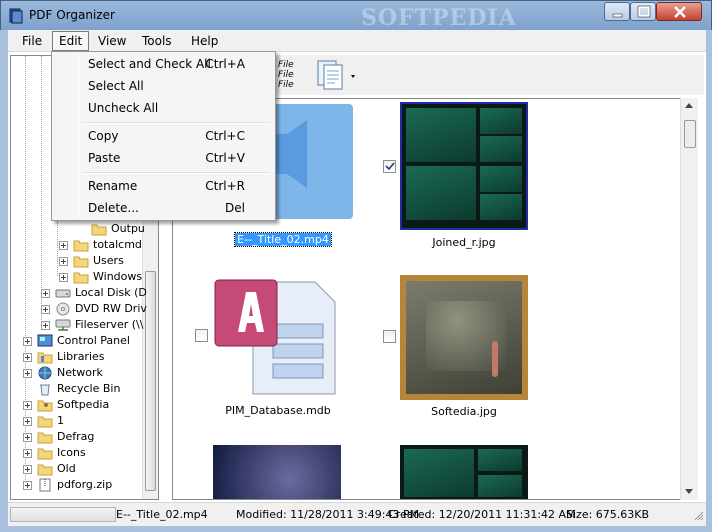  What do you see at coordinates (80, 372) in the screenshot?
I see `tree-item-label: Network` at bounding box center [80, 372].